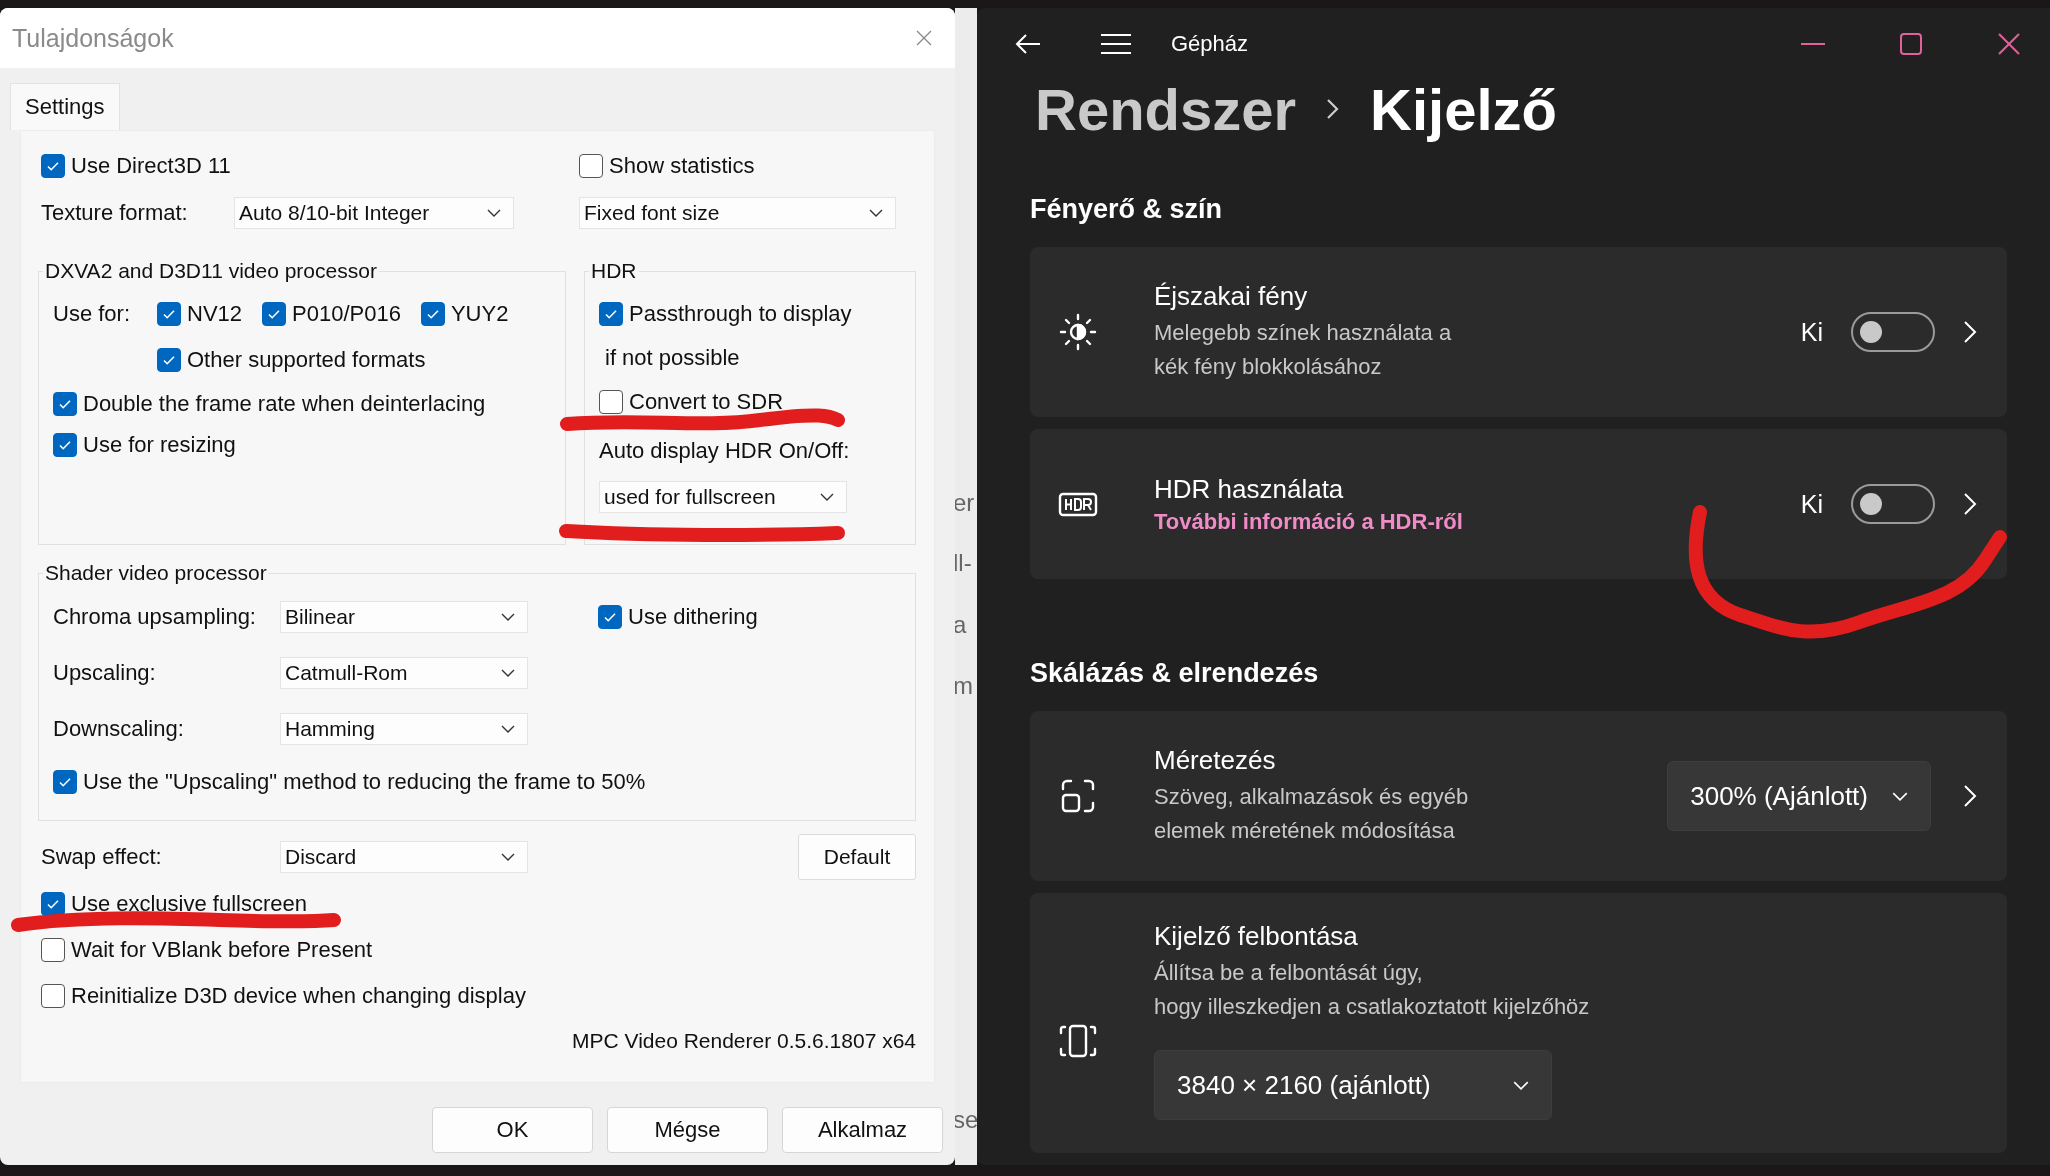 This screenshot has width=2050, height=1176. Describe the element at coordinates (1303, 332) in the screenshot. I see `setting-description: Melegebb színek használata a` at that location.